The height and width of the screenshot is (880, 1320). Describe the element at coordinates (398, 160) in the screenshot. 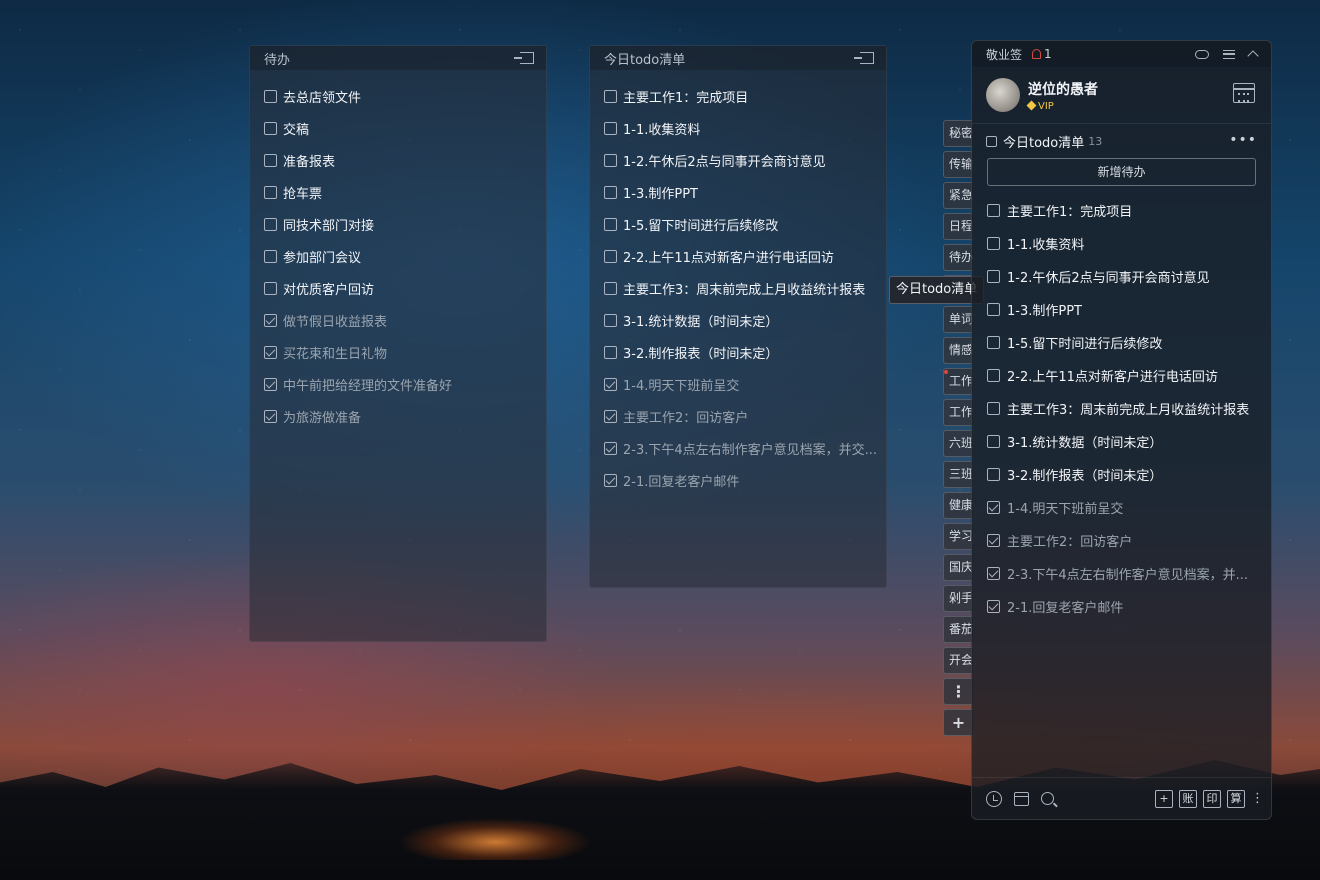

I see `todo-item: 准备报表` at that location.